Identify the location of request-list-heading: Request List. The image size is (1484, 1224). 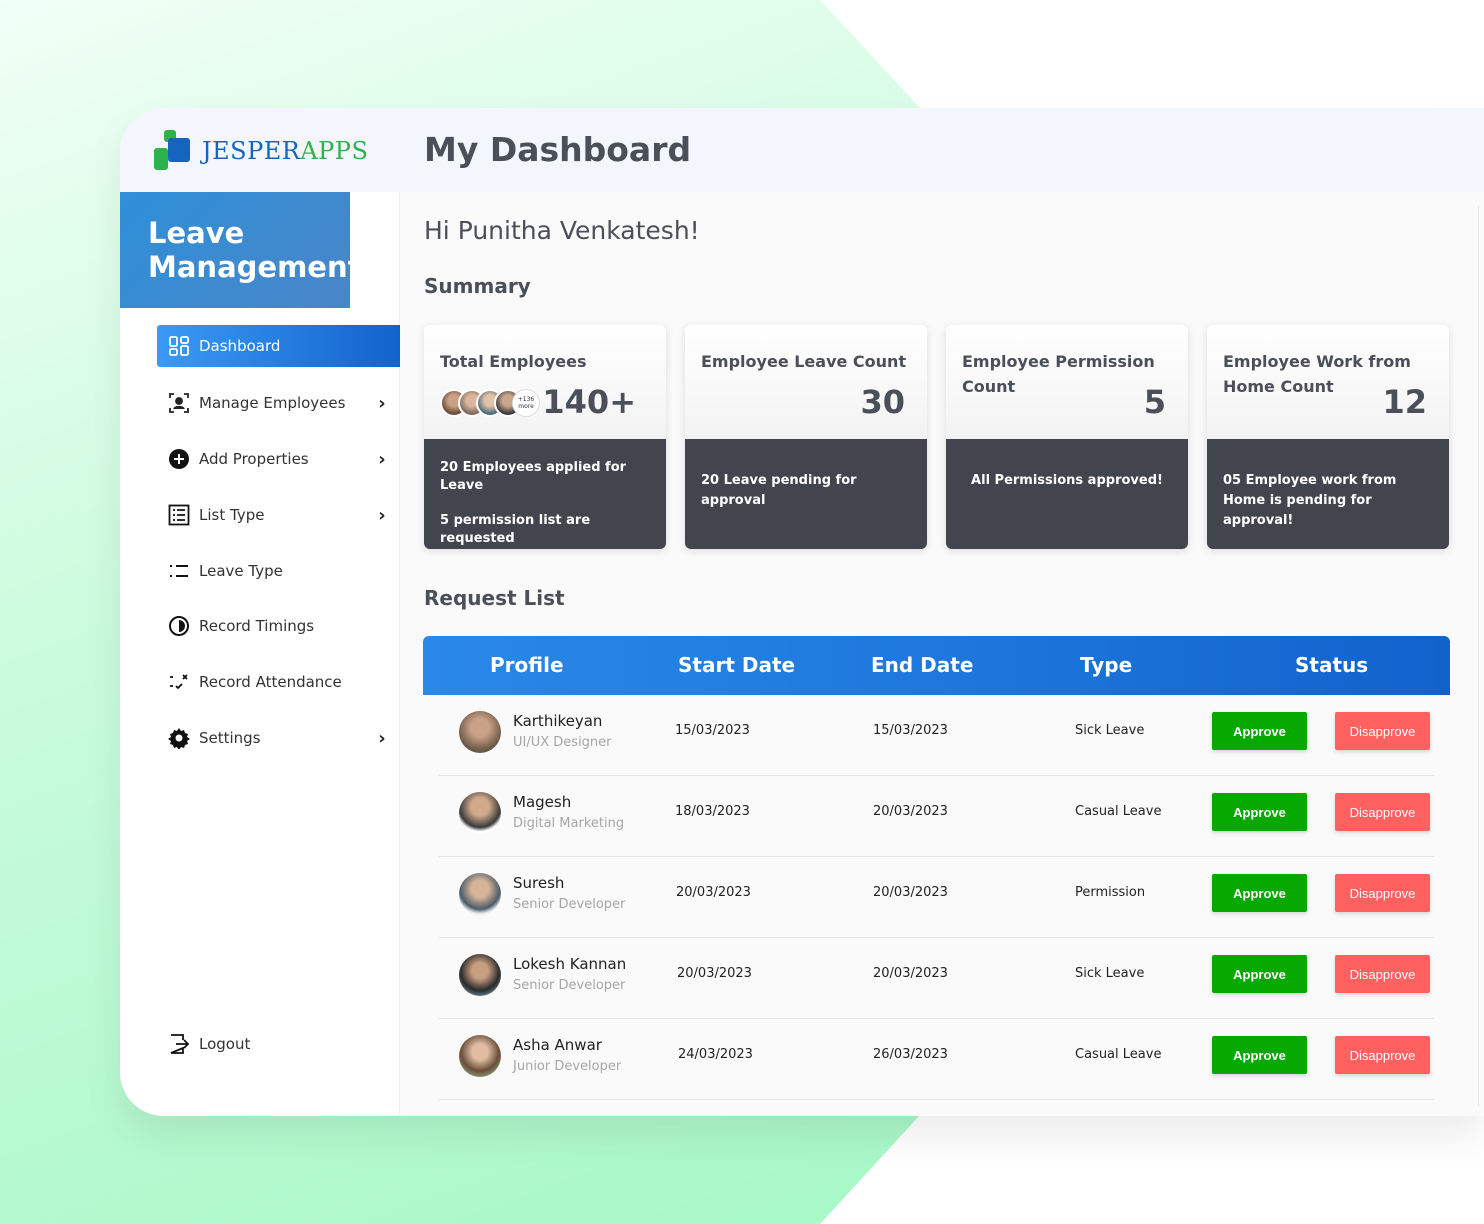
(494, 598).